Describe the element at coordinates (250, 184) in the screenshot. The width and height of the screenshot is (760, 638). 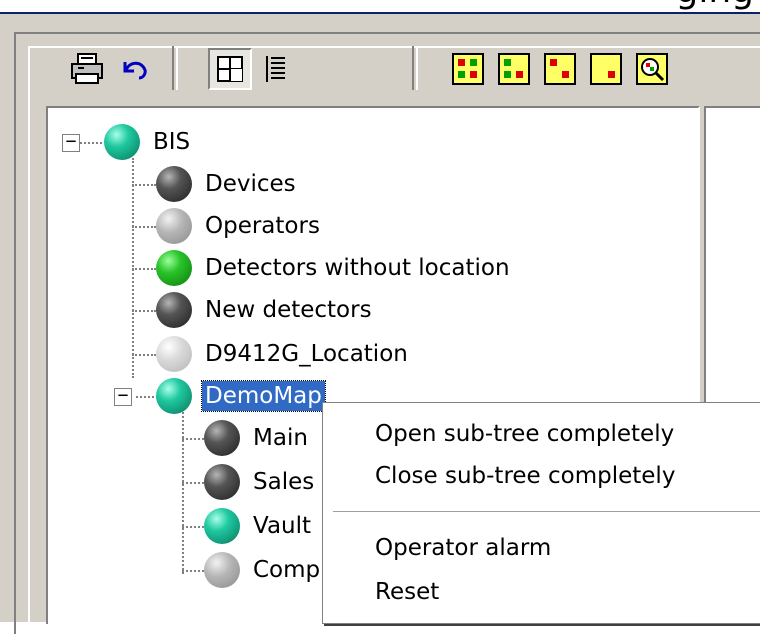
I see `tree-node-label: Devices` at that location.